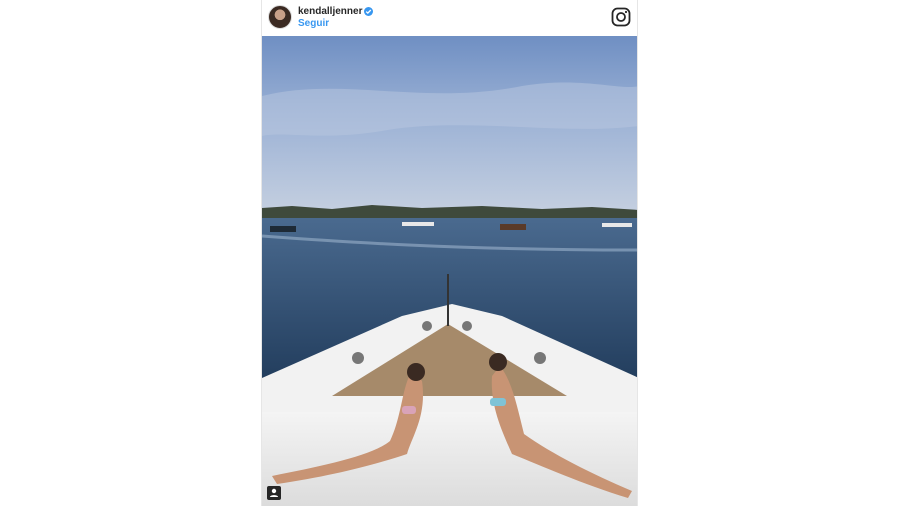  I want to click on instagram-logo-icon, so click(621, 17).